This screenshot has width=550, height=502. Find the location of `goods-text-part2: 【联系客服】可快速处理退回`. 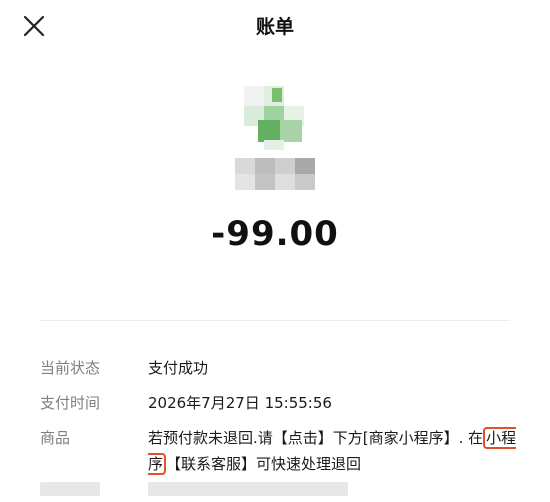

goods-text-part2: 【联系客服】可快速处理退回 is located at coordinates (264, 464).